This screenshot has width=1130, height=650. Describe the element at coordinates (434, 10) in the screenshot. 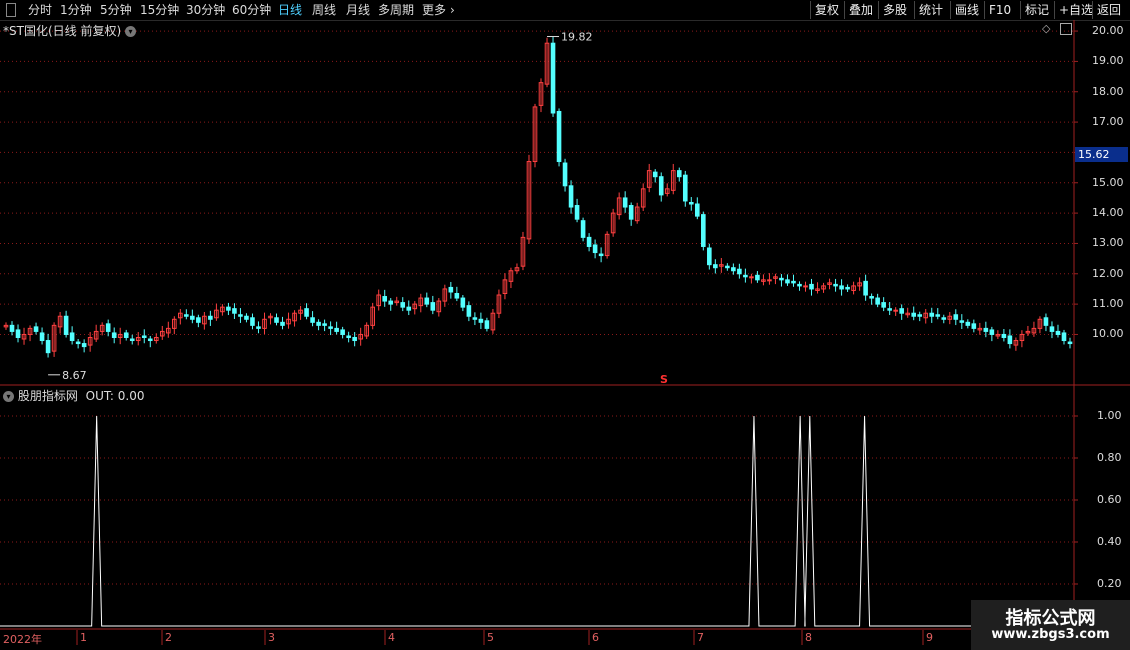

I see `period-tab-10: 更多` at that location.